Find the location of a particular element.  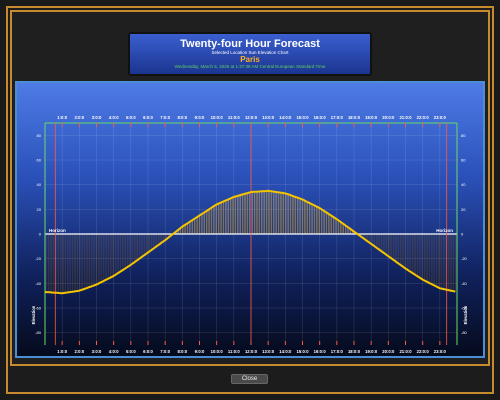

y-tick-label-right: 20 is located at coordinates (463, 209).